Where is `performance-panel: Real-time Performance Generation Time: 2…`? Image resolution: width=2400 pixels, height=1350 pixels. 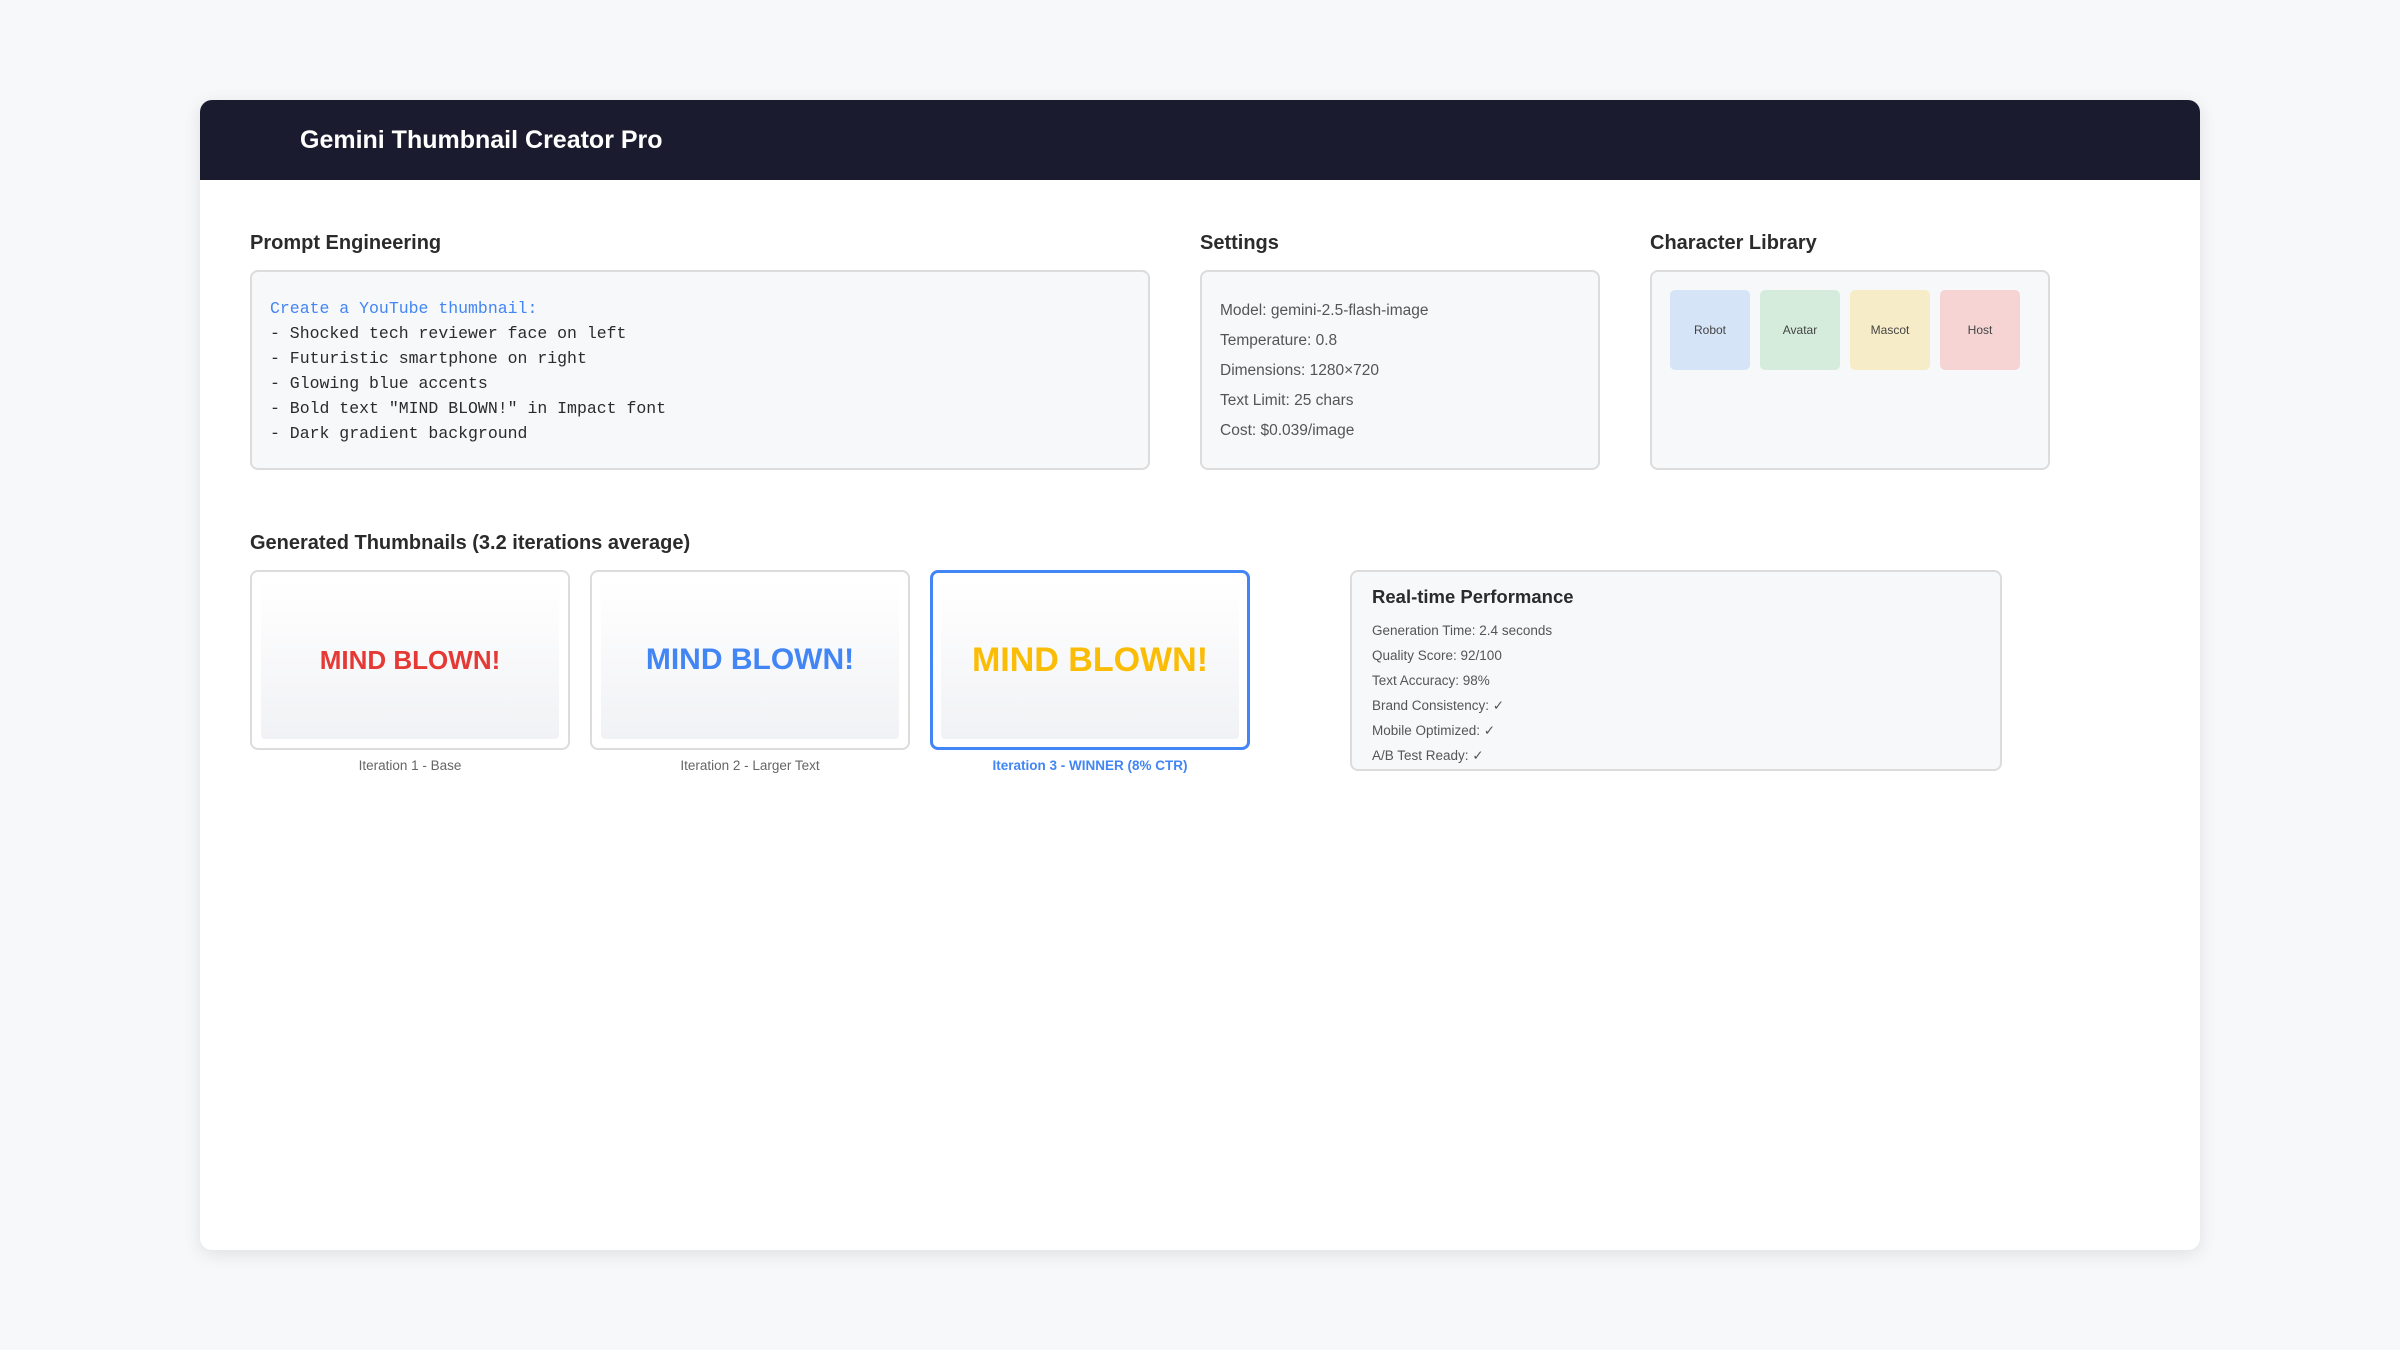
performance-panel: Real-time Performance Generation Time: 2… is located at coordinates (1676, 670).